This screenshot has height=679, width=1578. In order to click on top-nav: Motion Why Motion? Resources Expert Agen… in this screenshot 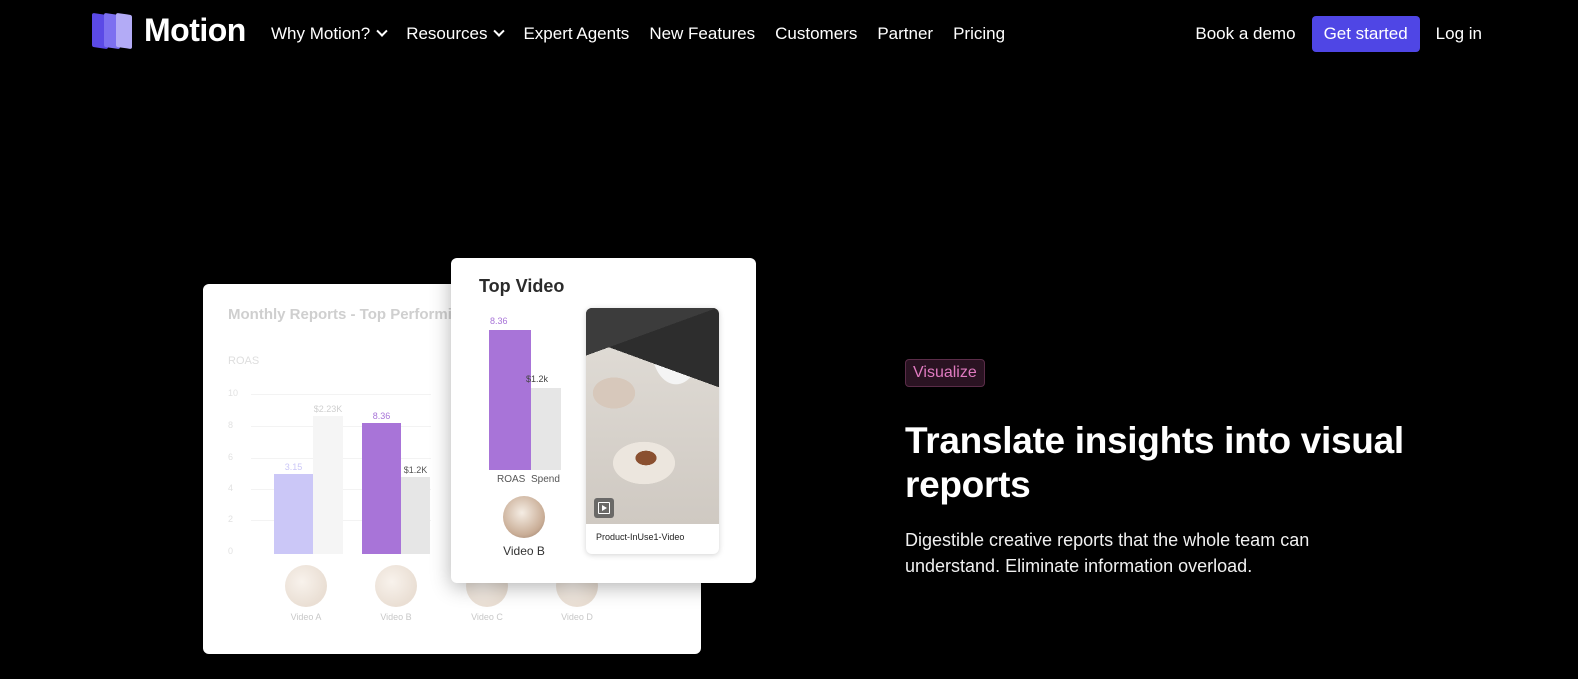, I will do `click(789, 34)`.